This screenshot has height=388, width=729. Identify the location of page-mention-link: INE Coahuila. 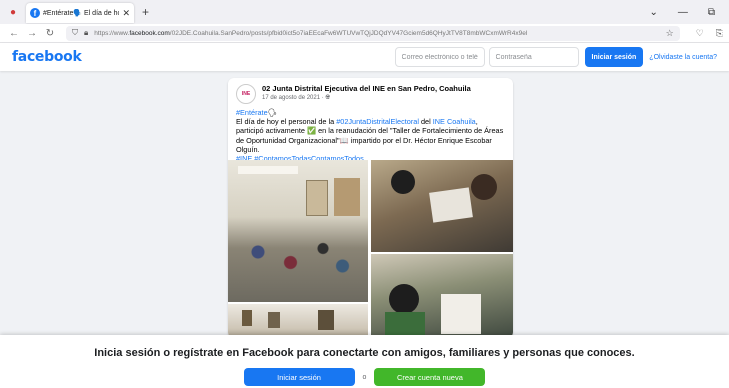
(454, 121).